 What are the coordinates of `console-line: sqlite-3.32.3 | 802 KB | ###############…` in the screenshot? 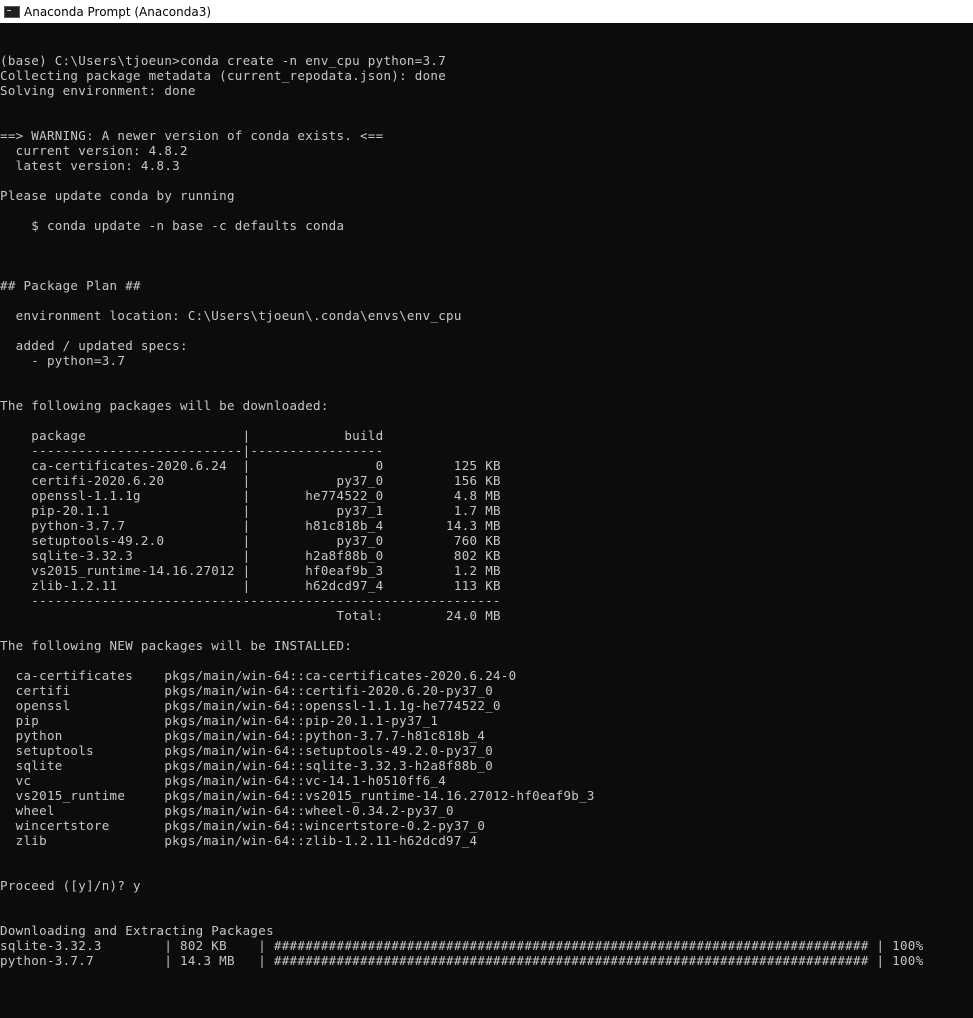 It's located at (462, 945).